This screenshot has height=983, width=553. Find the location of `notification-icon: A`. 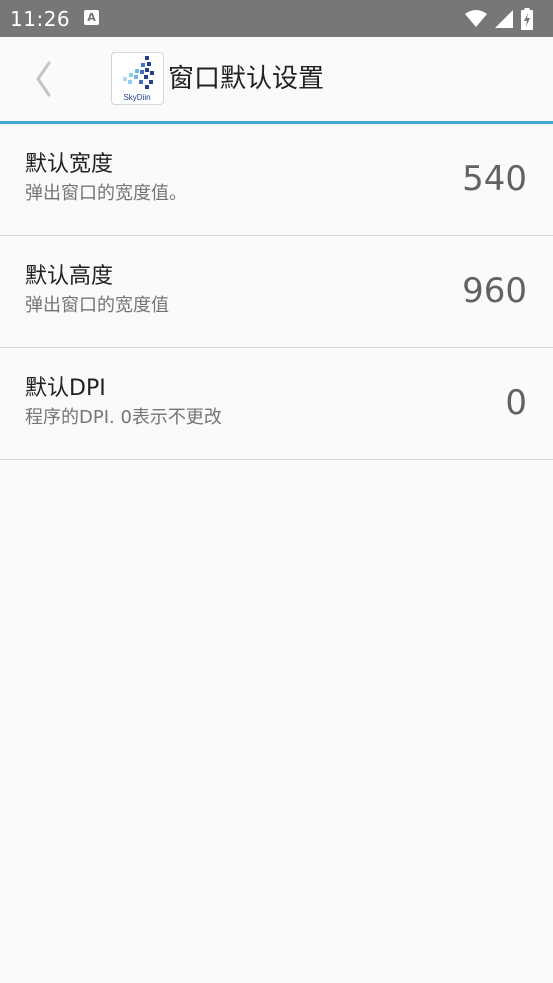

notification-icon: A is located at coordinates (91, 17).